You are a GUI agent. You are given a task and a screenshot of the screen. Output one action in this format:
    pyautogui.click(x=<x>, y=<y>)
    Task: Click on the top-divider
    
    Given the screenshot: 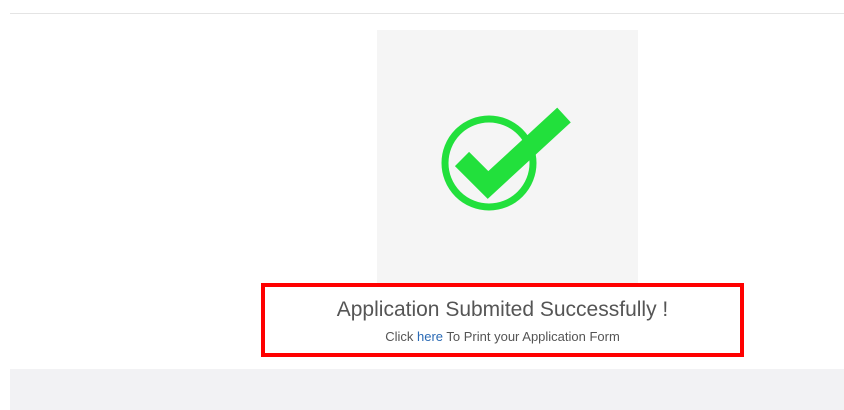 What is the action you would take?
    pyautogui.click(x=427, y=13)
    